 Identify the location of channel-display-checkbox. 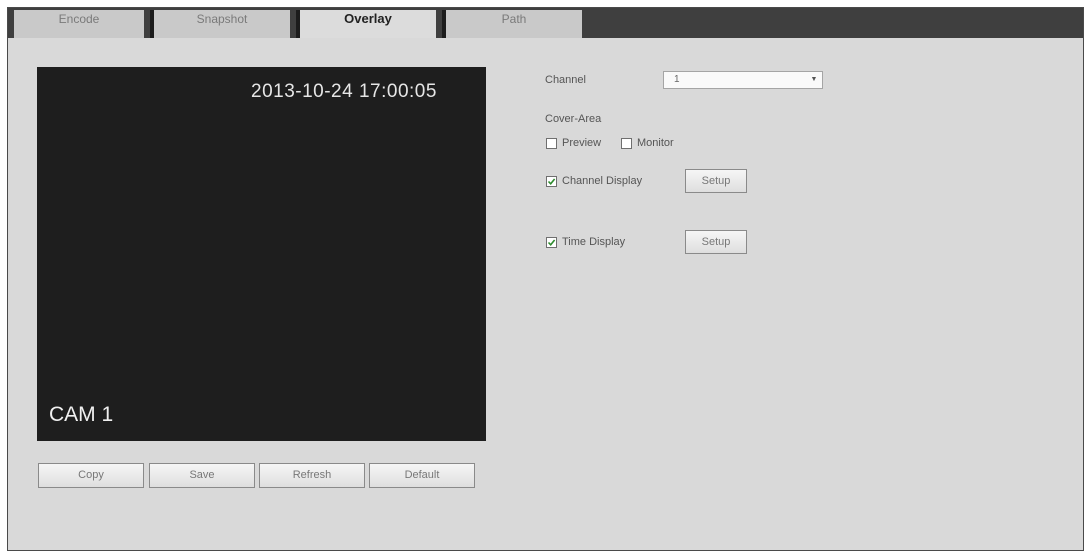
(551, 181).